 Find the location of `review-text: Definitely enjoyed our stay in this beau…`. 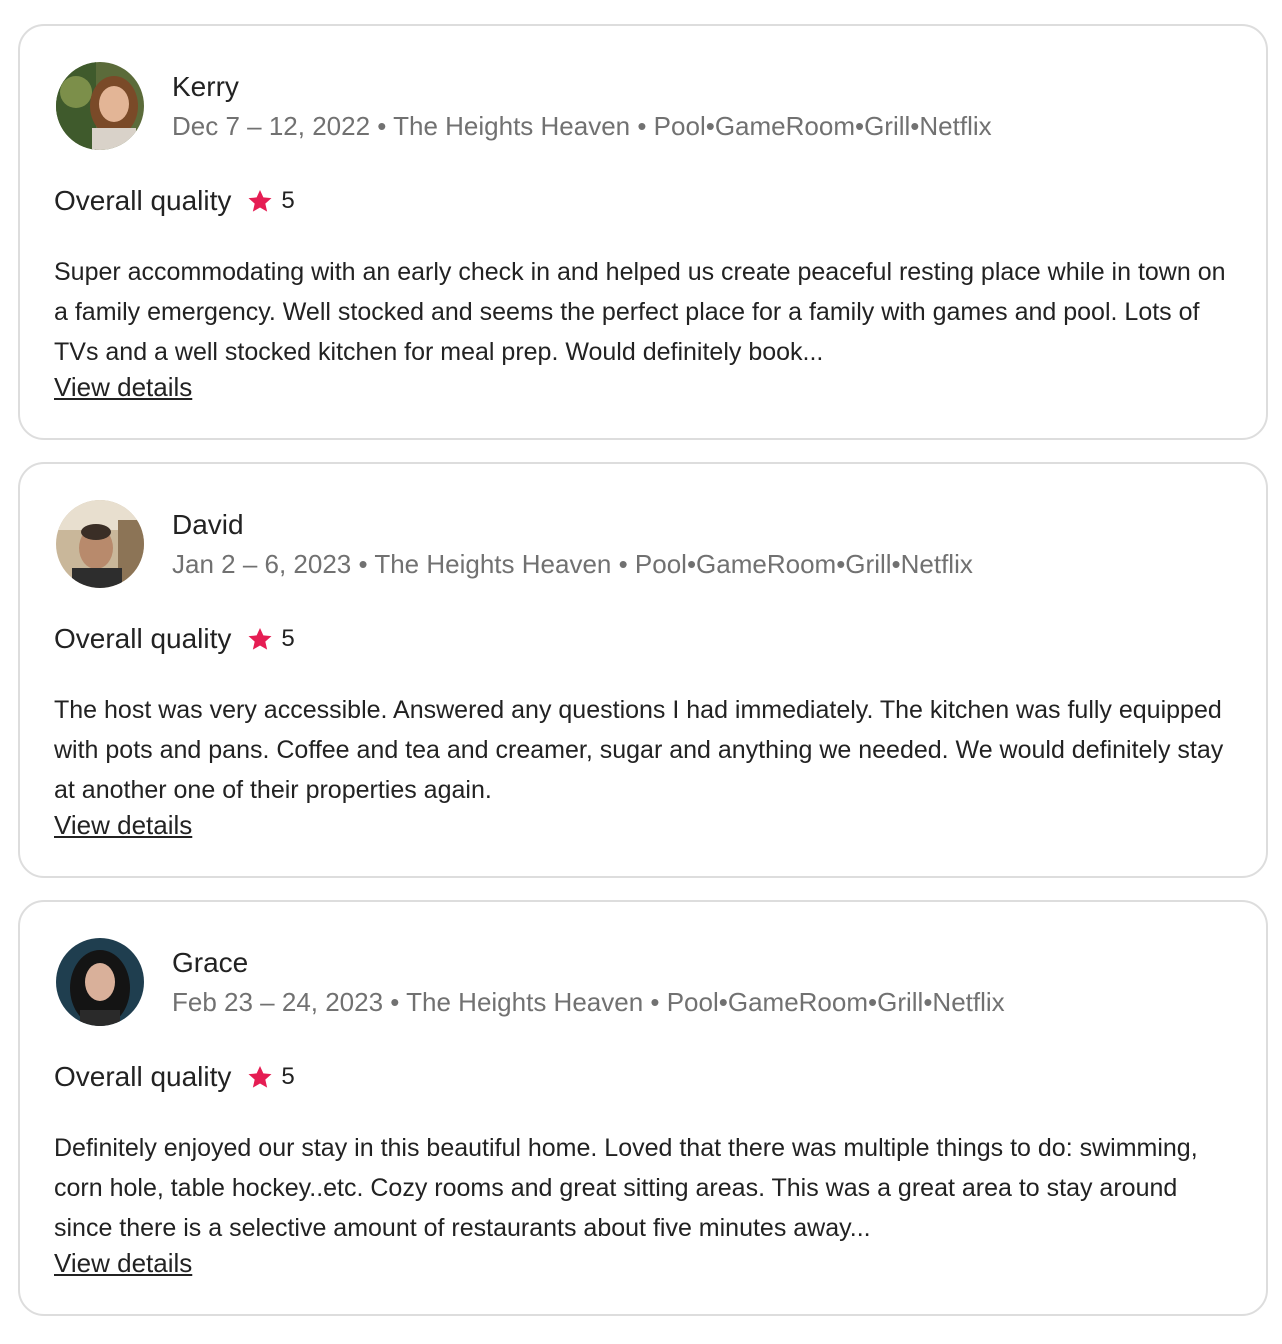

review-text: Definitely enjoyed our stay in this beau… is located at coordinates (626, 1188).